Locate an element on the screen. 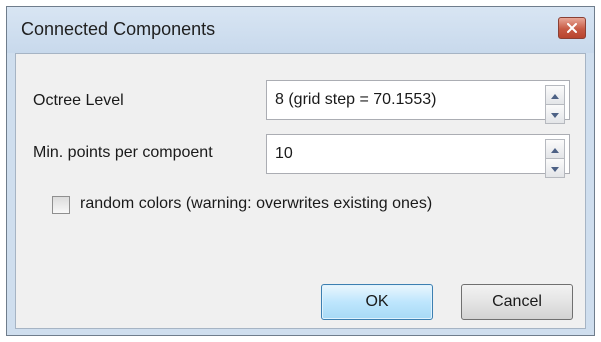  min-points-increment-button is located at coordinates (555, 149).